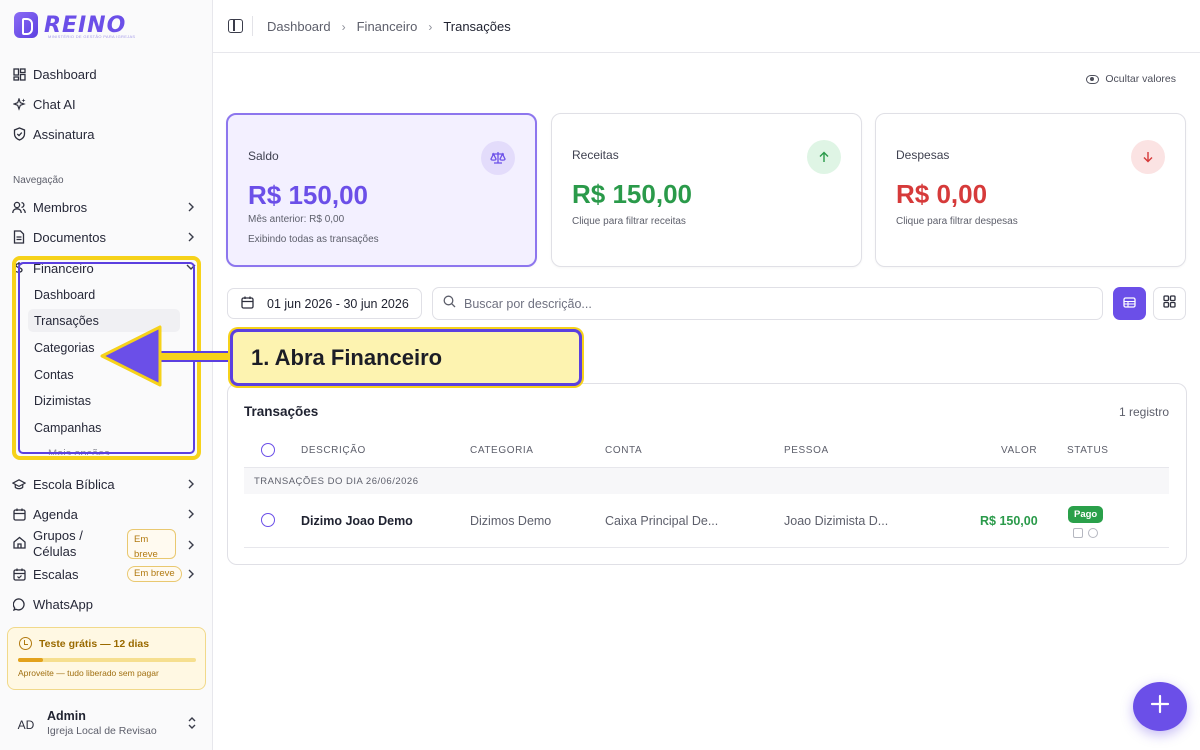 The height and width of the screenshot is (750, 1200). Describe the element at coordinates (19, 237) in the screenshot. I see `file-icon` at that location.